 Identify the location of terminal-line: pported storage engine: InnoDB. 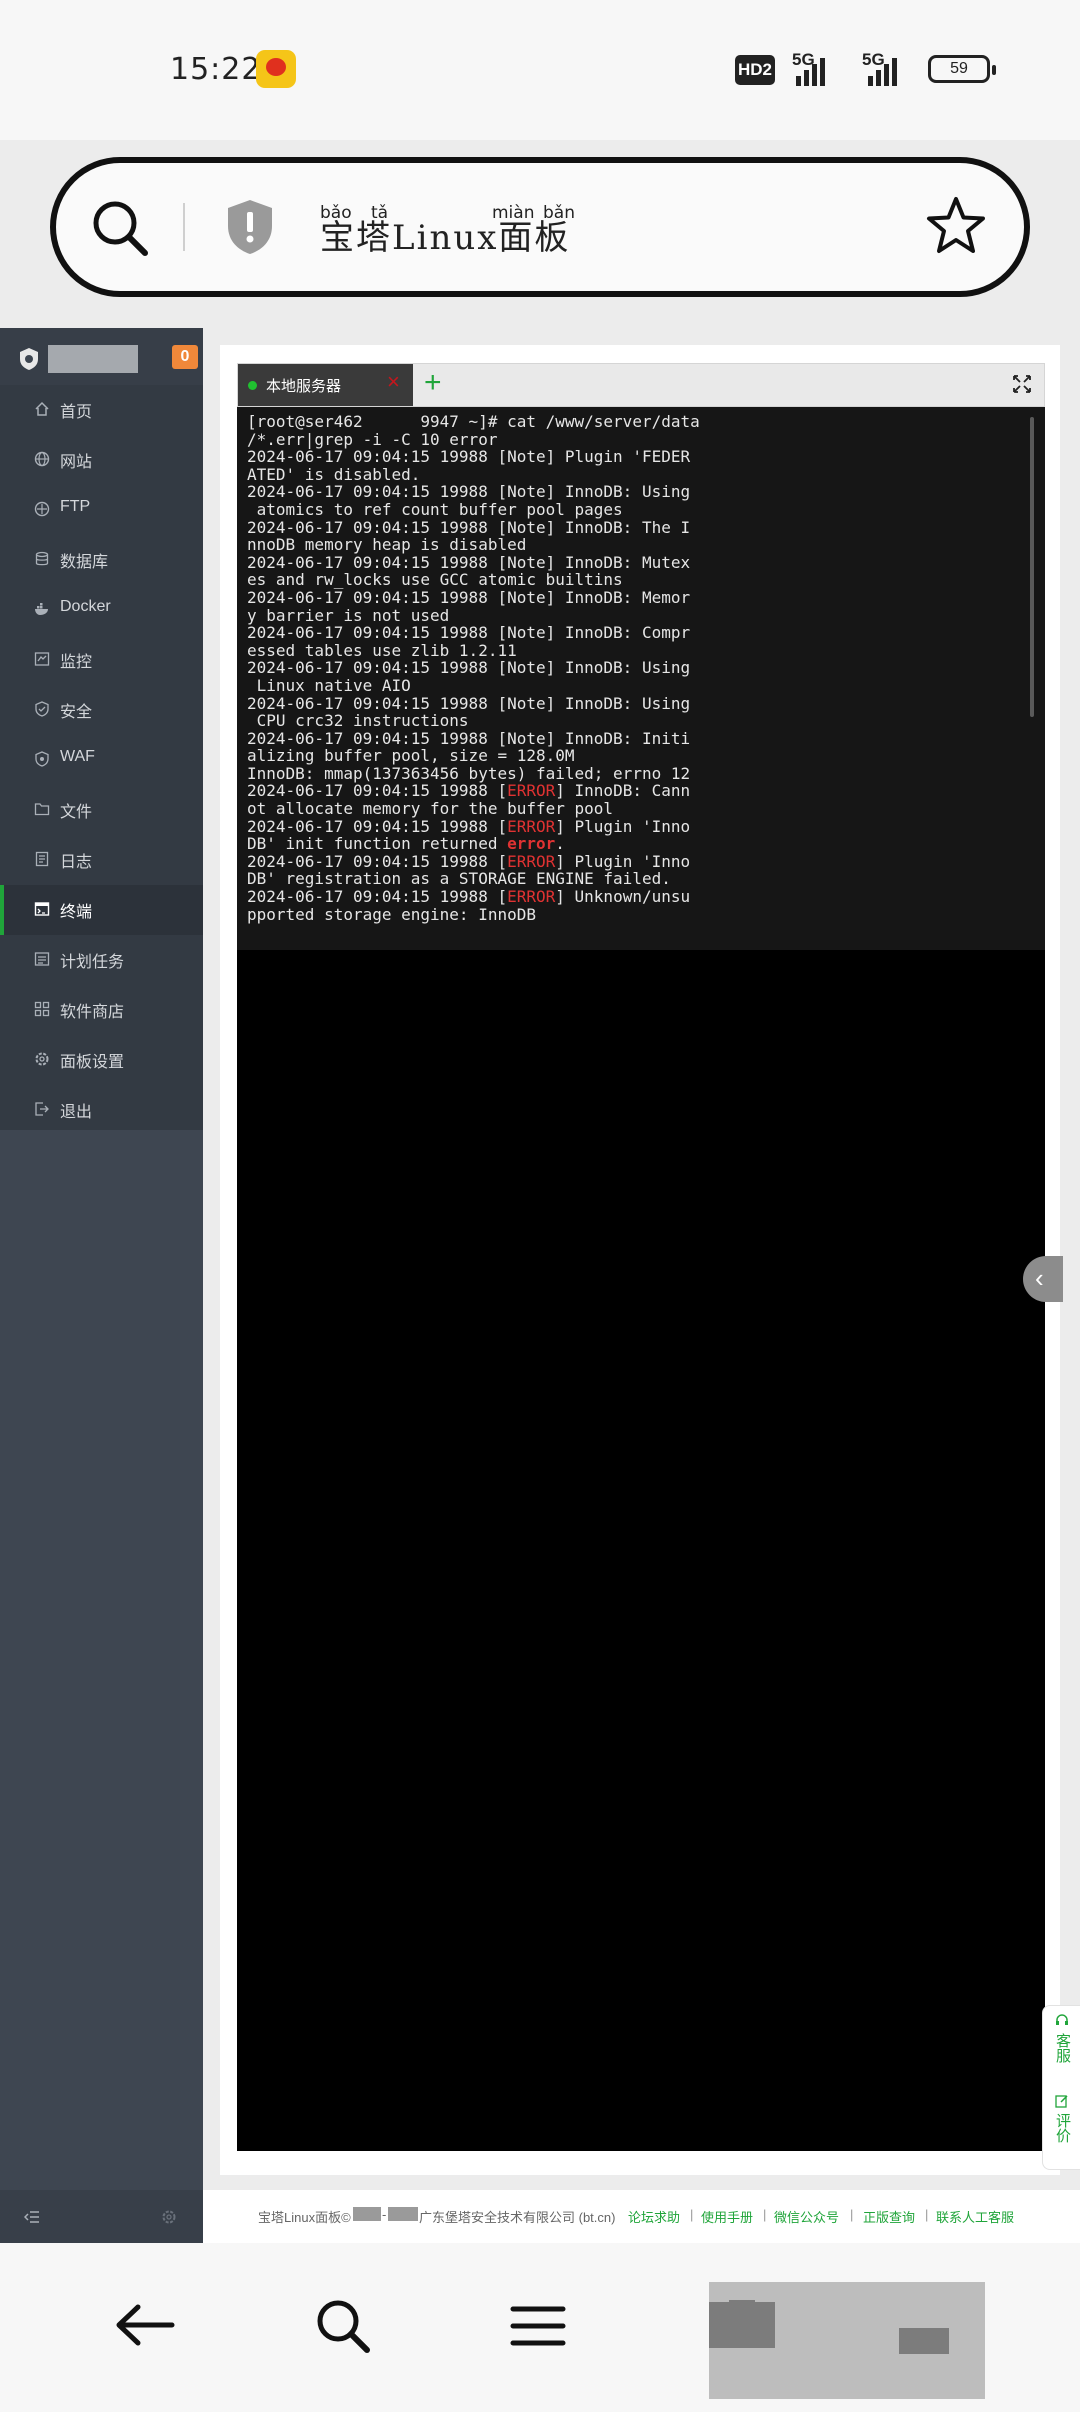
(391, 914).